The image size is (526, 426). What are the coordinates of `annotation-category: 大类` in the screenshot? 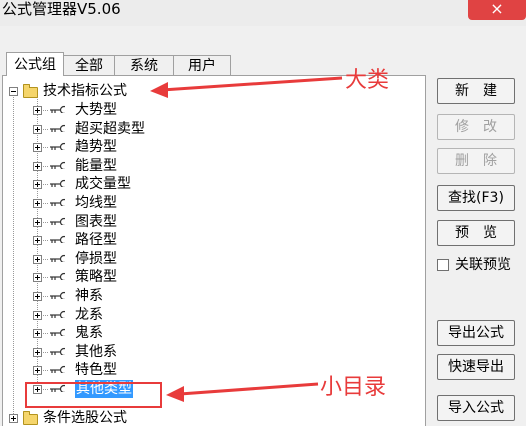 It's located at (367, 80).